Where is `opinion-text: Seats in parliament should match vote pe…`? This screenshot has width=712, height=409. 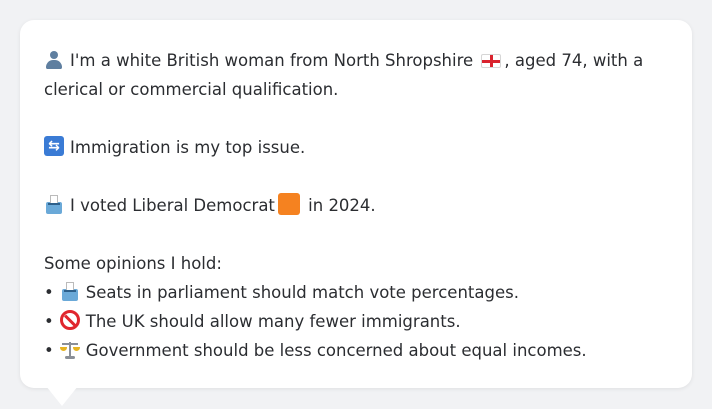 opinion-text: Seats in parliament should match vote pe… is located at coordinates (302, 292).